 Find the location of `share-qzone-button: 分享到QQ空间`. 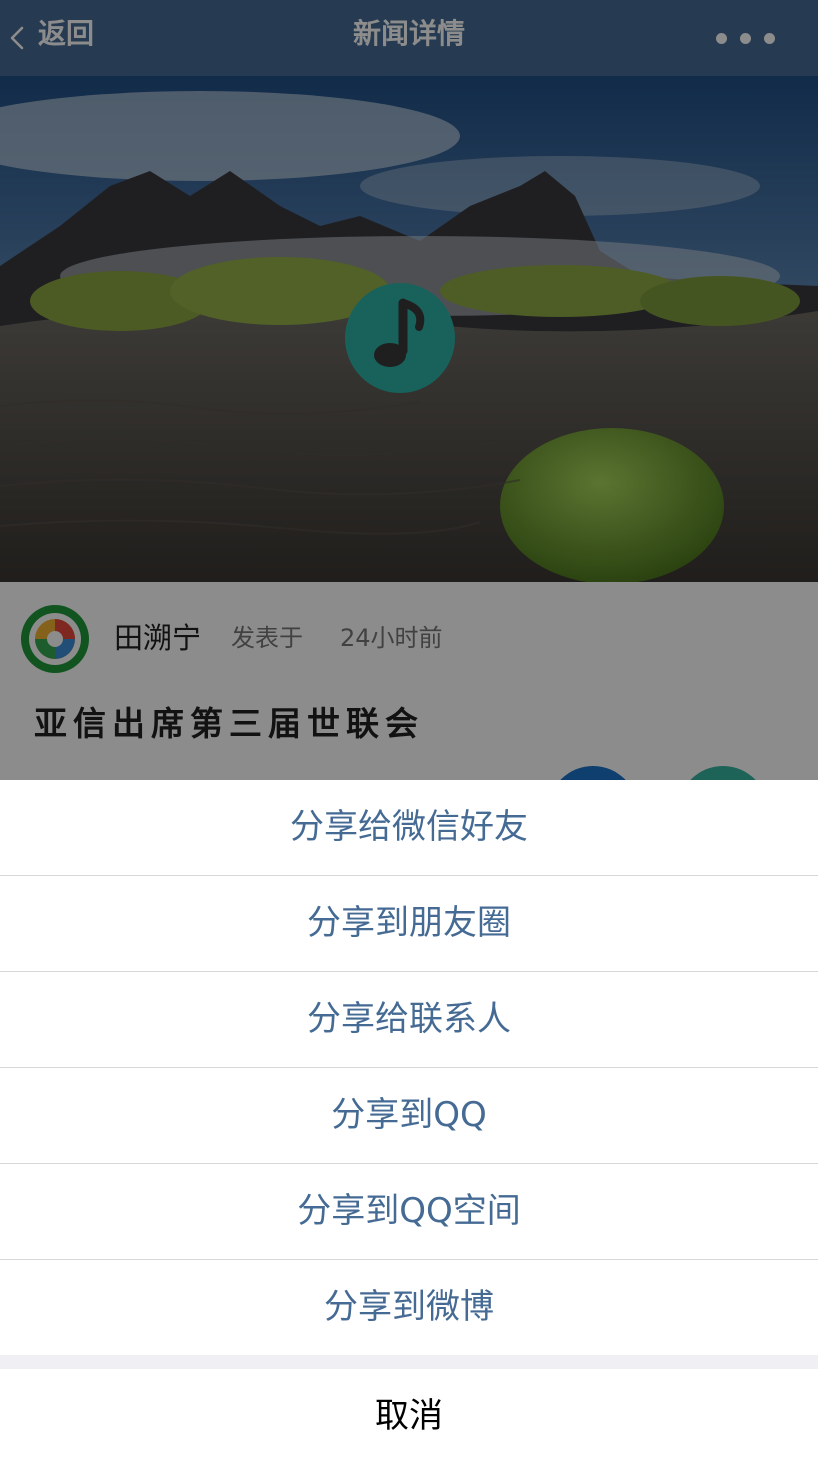

share-qzone-button: 分享到QQ空间 is located at coordinates (409, 1212).